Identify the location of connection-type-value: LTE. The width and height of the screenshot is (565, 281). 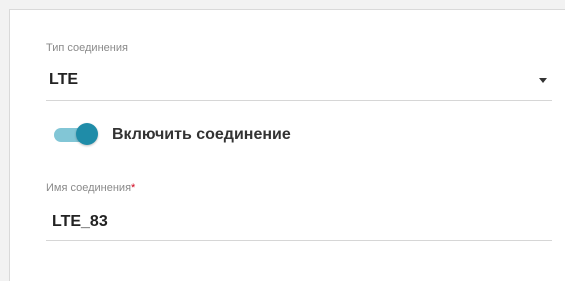
(63, 80).